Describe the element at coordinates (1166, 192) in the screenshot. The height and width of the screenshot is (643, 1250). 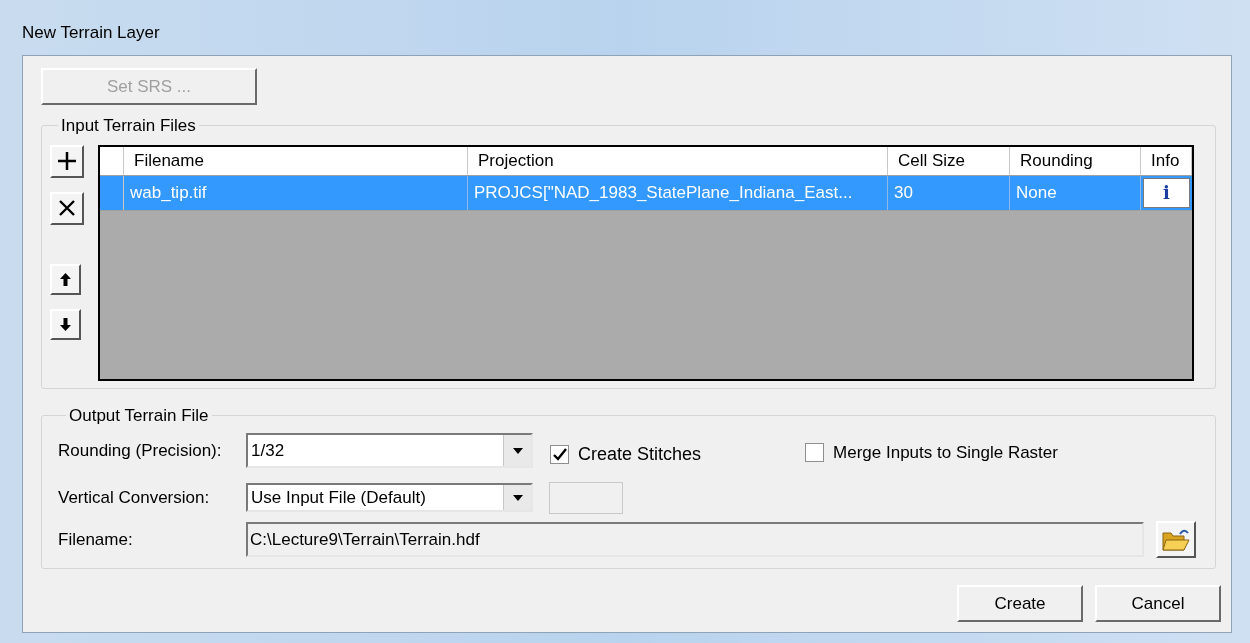
I see `info-button: i` at that location.